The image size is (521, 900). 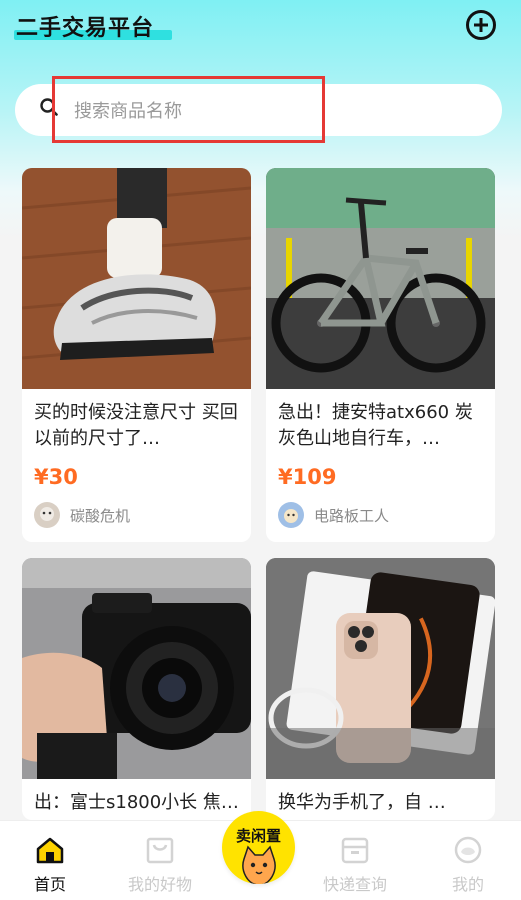 What do you see at coordinates (85, 28) in the screenshot?
I see `app-title: 二手交易平台` at bounding box center [85, 28].